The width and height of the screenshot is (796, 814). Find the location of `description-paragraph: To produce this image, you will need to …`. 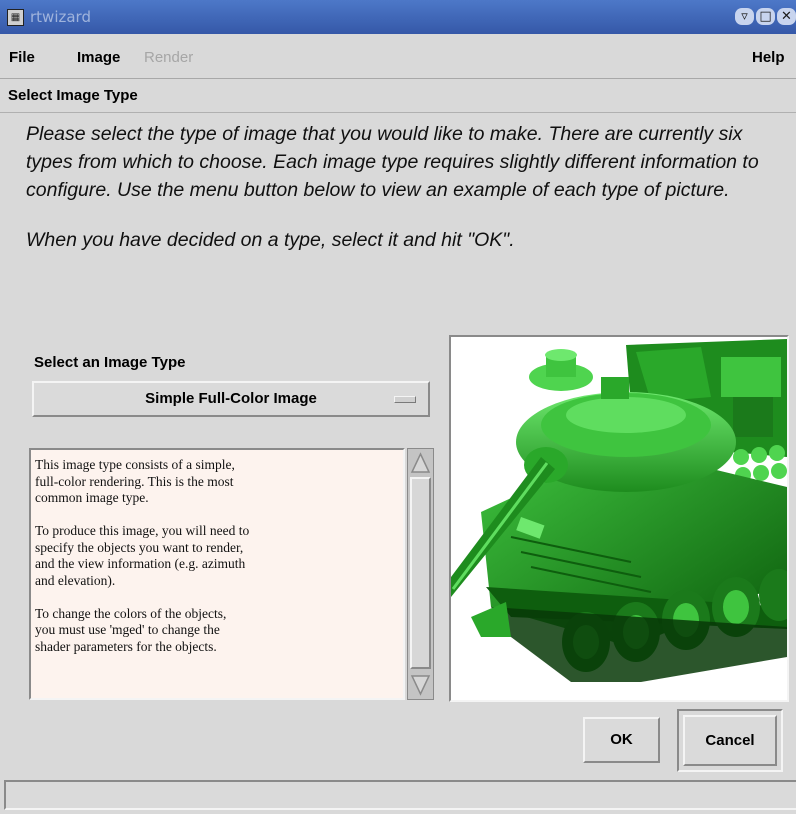

description-paragraph: To produce this image, you will need to … is located at coordinates (142, 555).